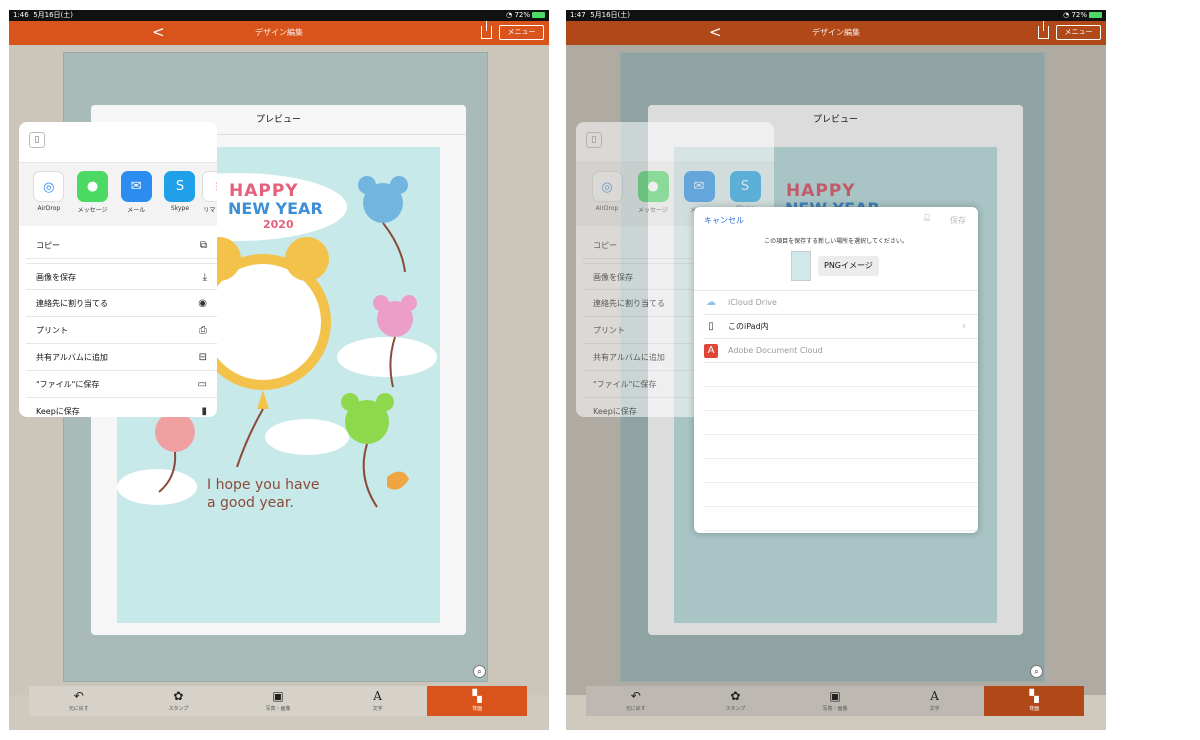  Describe the element at coordinates (136, 194) in the screenshot. I see `share-app-mail: ✉ メール` at that location.